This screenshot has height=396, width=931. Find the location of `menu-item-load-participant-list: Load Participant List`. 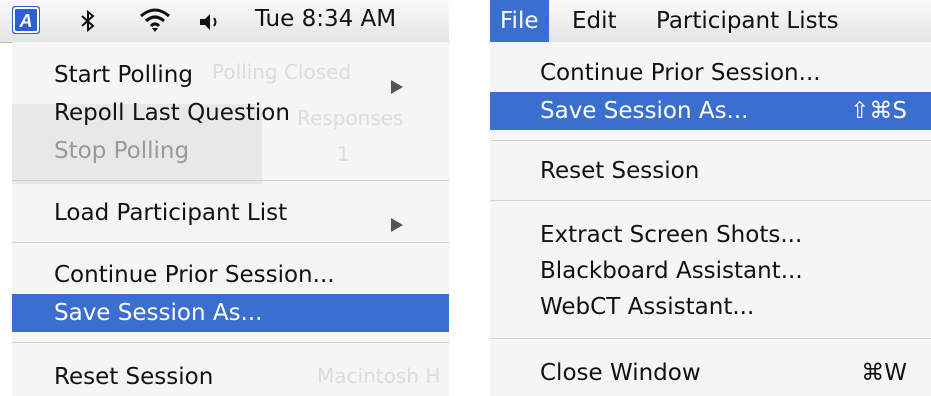

menu-item-load-participant-list: Load Participant List is located at coordinates (230, 213).